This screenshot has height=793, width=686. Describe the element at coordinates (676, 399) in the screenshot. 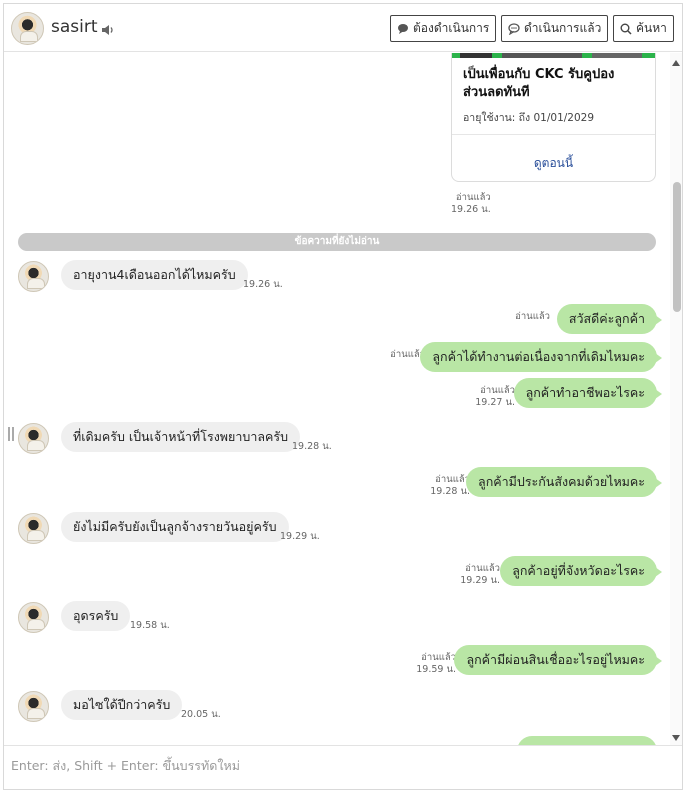

I see `scrollbar` at that location.